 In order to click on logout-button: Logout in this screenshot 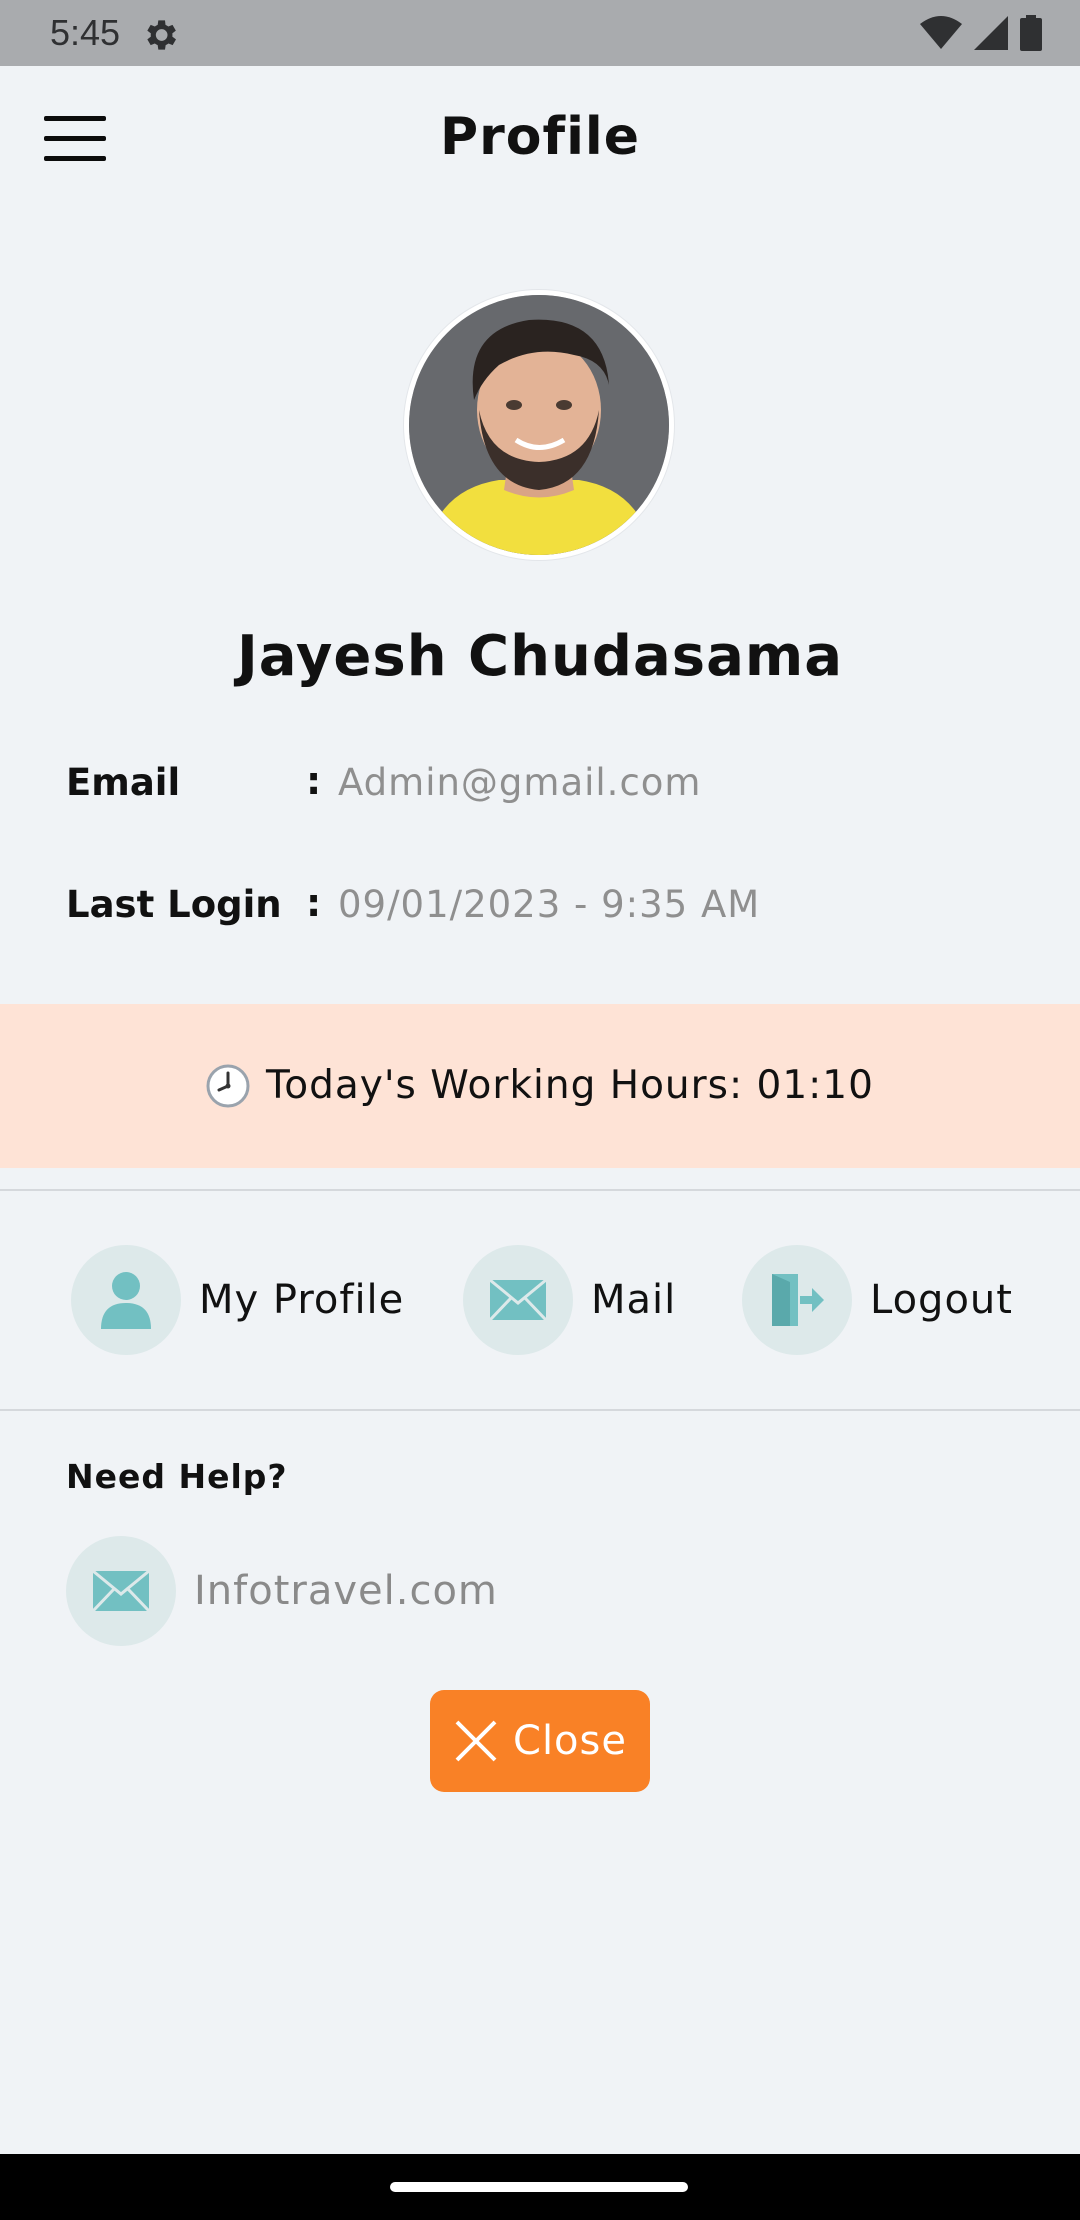, I will do `click(877, 1300)`.